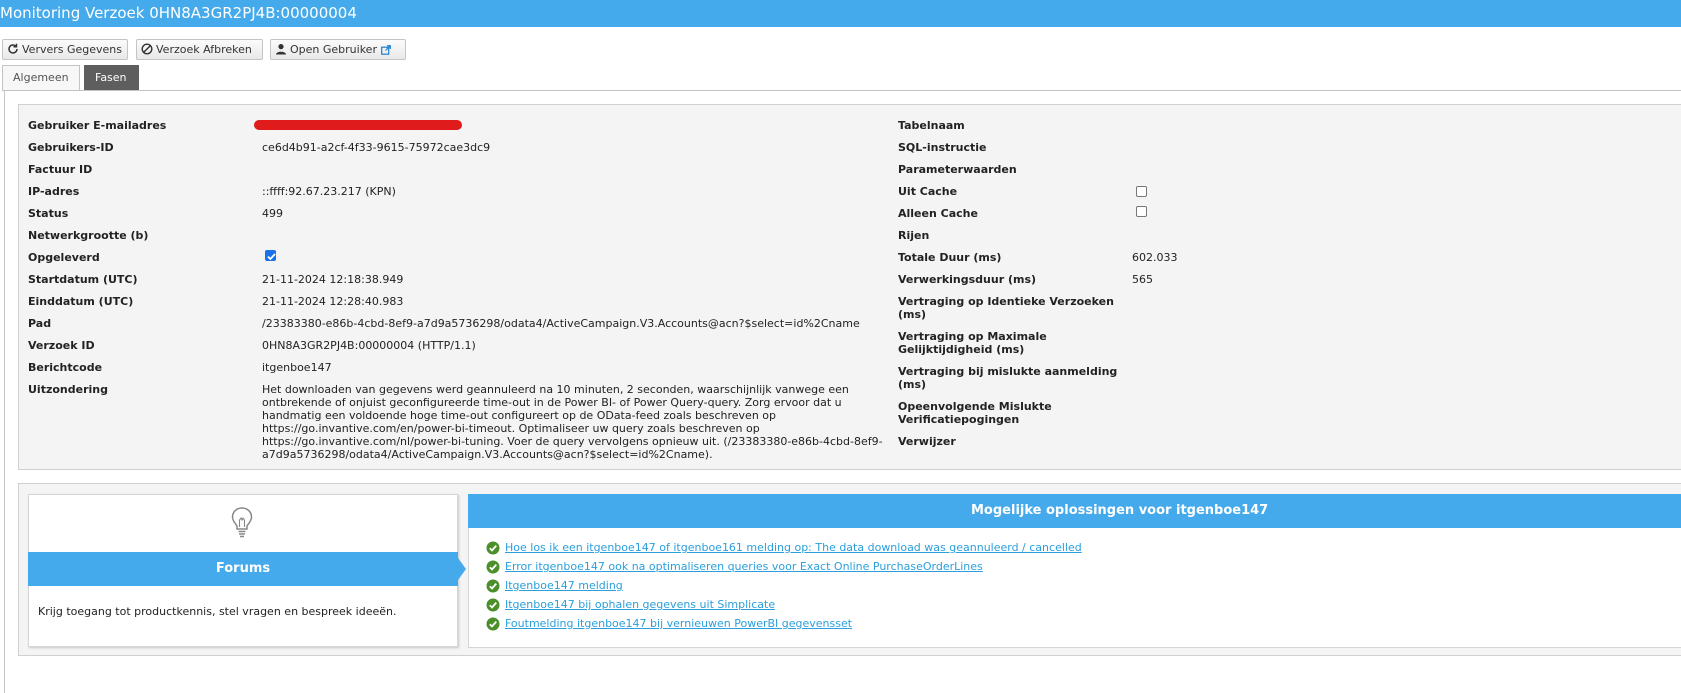 This screenshot has height=693, width=1681. Describe the element at coordinates (1141, 191) in the screenshot. I see `from-cache-checkbox` at that location.